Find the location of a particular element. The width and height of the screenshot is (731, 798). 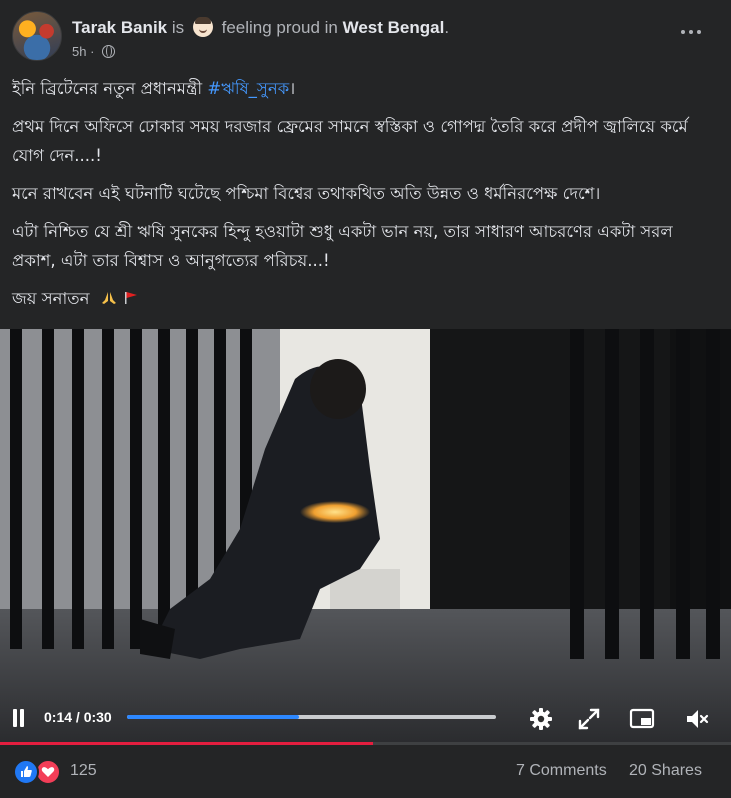

scrubber-progress is located at coordinates (213, 717).